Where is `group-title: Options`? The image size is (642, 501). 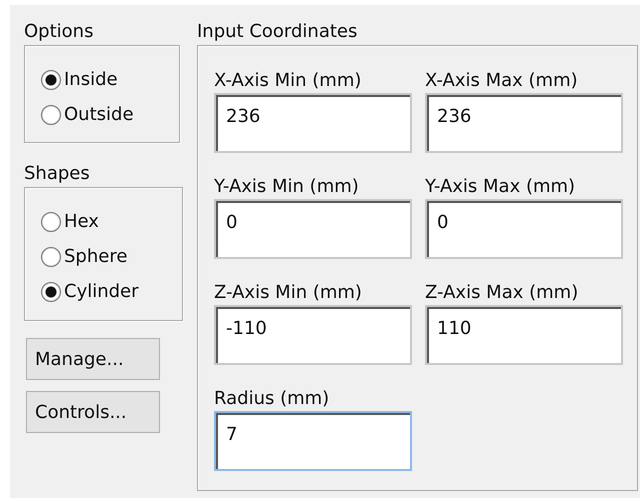
group-title: Options is located at coordinates (59, 32).